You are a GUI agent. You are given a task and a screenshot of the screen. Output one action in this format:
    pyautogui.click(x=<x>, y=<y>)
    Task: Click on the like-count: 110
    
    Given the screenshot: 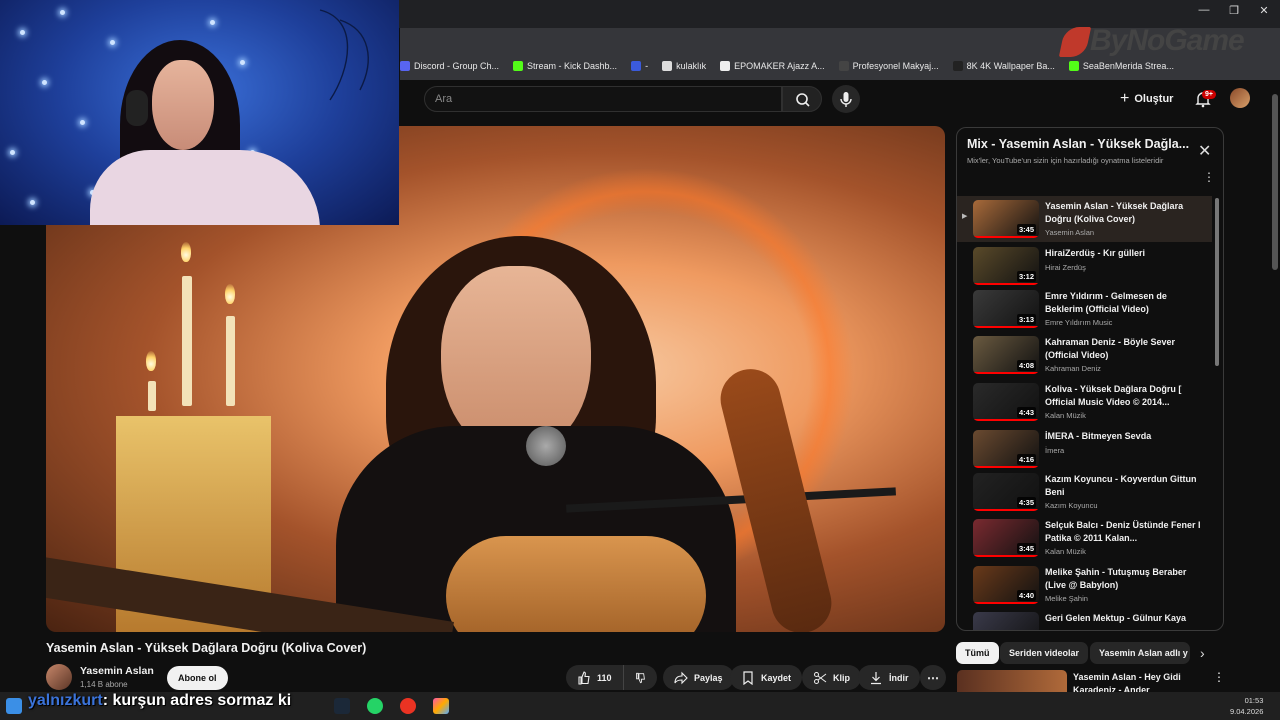 What is the action you would take?
    pyautogui.click(x=604, y=677)
    